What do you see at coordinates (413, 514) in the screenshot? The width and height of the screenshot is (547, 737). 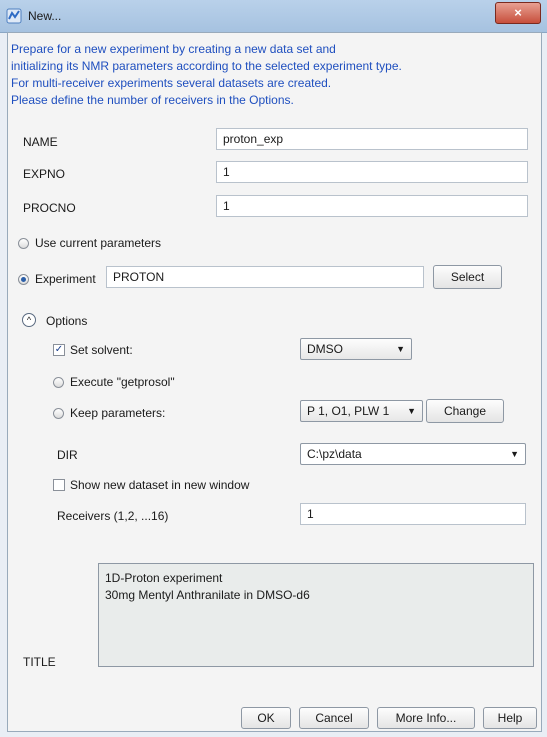 I see `receivers-input: 1` at bounding box center [413, 514].